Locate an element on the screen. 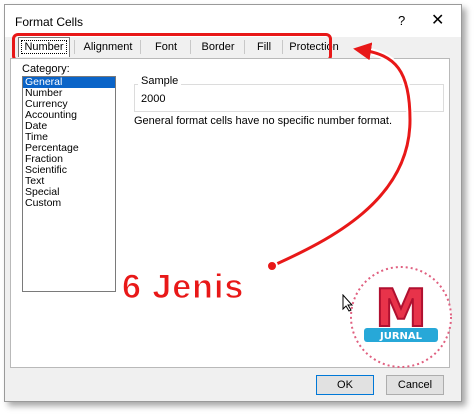 This screenshot has height=416, width=474. logo-ribbon-text: JURNAL is located at coordinates (401, 336).